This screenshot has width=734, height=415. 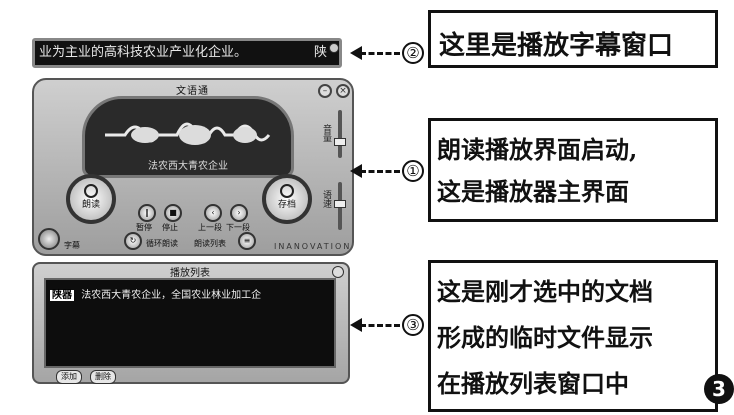 What do you see at coordinates (326, 199) in the screenshot?
I see `speed-label: 语速` at bounding box center [326, 199].